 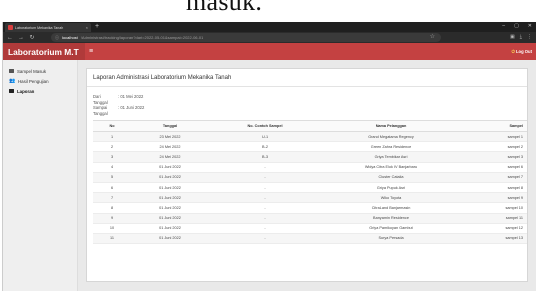 What do you see at coordinates (494, 239) in the screenshot?
I see `table-cell: sampel 13` at bounding box center [494, 239].